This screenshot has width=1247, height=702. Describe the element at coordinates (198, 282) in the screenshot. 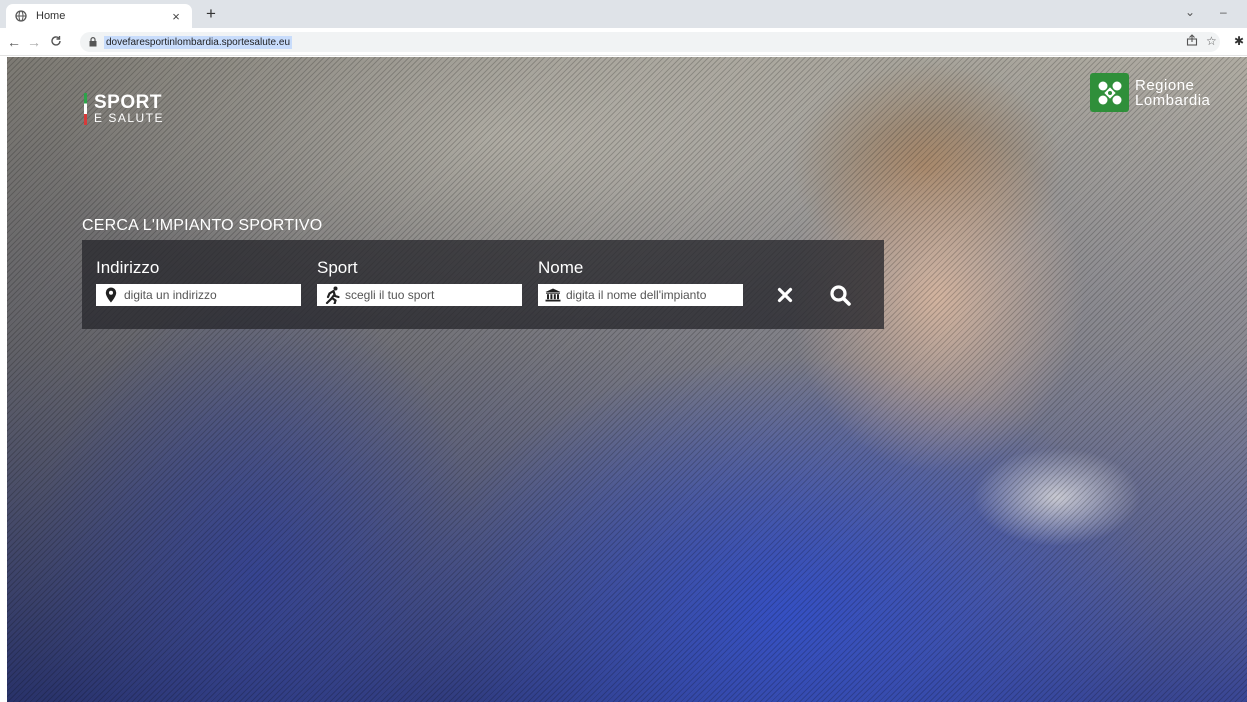

I see `address-field-group: Indirizzo` at that location.